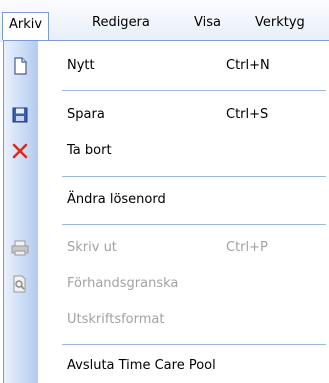 Image resolution: width=329 pixels, height=383 pixels. What do you see at coordinates (164, 21) in the screenshot?
I see `menu-bar: Arkiv Redigera Visa Verktyg` at bounding box center [164, 21].